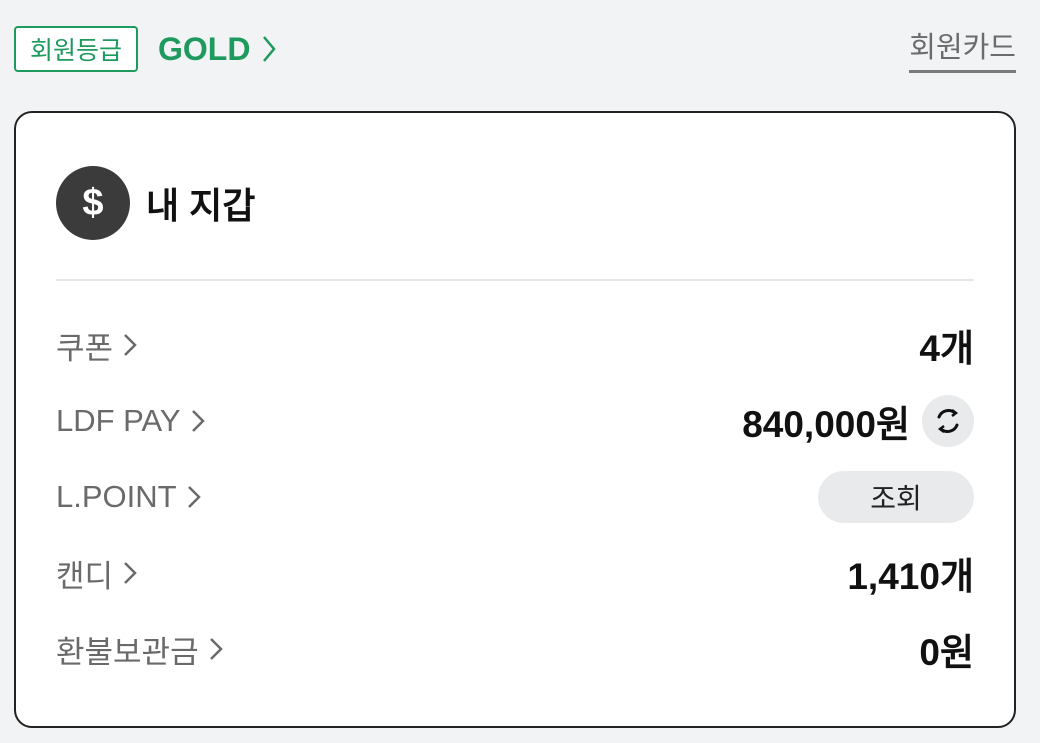 This screenshot has width=1040, height=743. I want to click on wallet-header: $ 내 지갑, so click(155, 203).